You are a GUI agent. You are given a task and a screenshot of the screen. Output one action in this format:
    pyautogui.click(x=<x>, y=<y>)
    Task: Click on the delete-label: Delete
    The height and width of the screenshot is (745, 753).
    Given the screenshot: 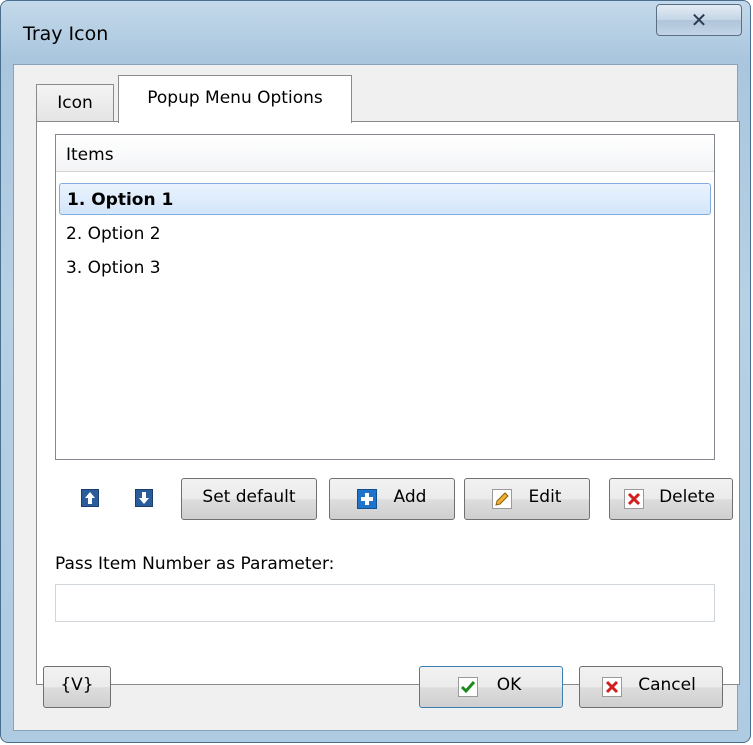 What is the action you would take?
    pyautogui.click(x=687, y=497)
    